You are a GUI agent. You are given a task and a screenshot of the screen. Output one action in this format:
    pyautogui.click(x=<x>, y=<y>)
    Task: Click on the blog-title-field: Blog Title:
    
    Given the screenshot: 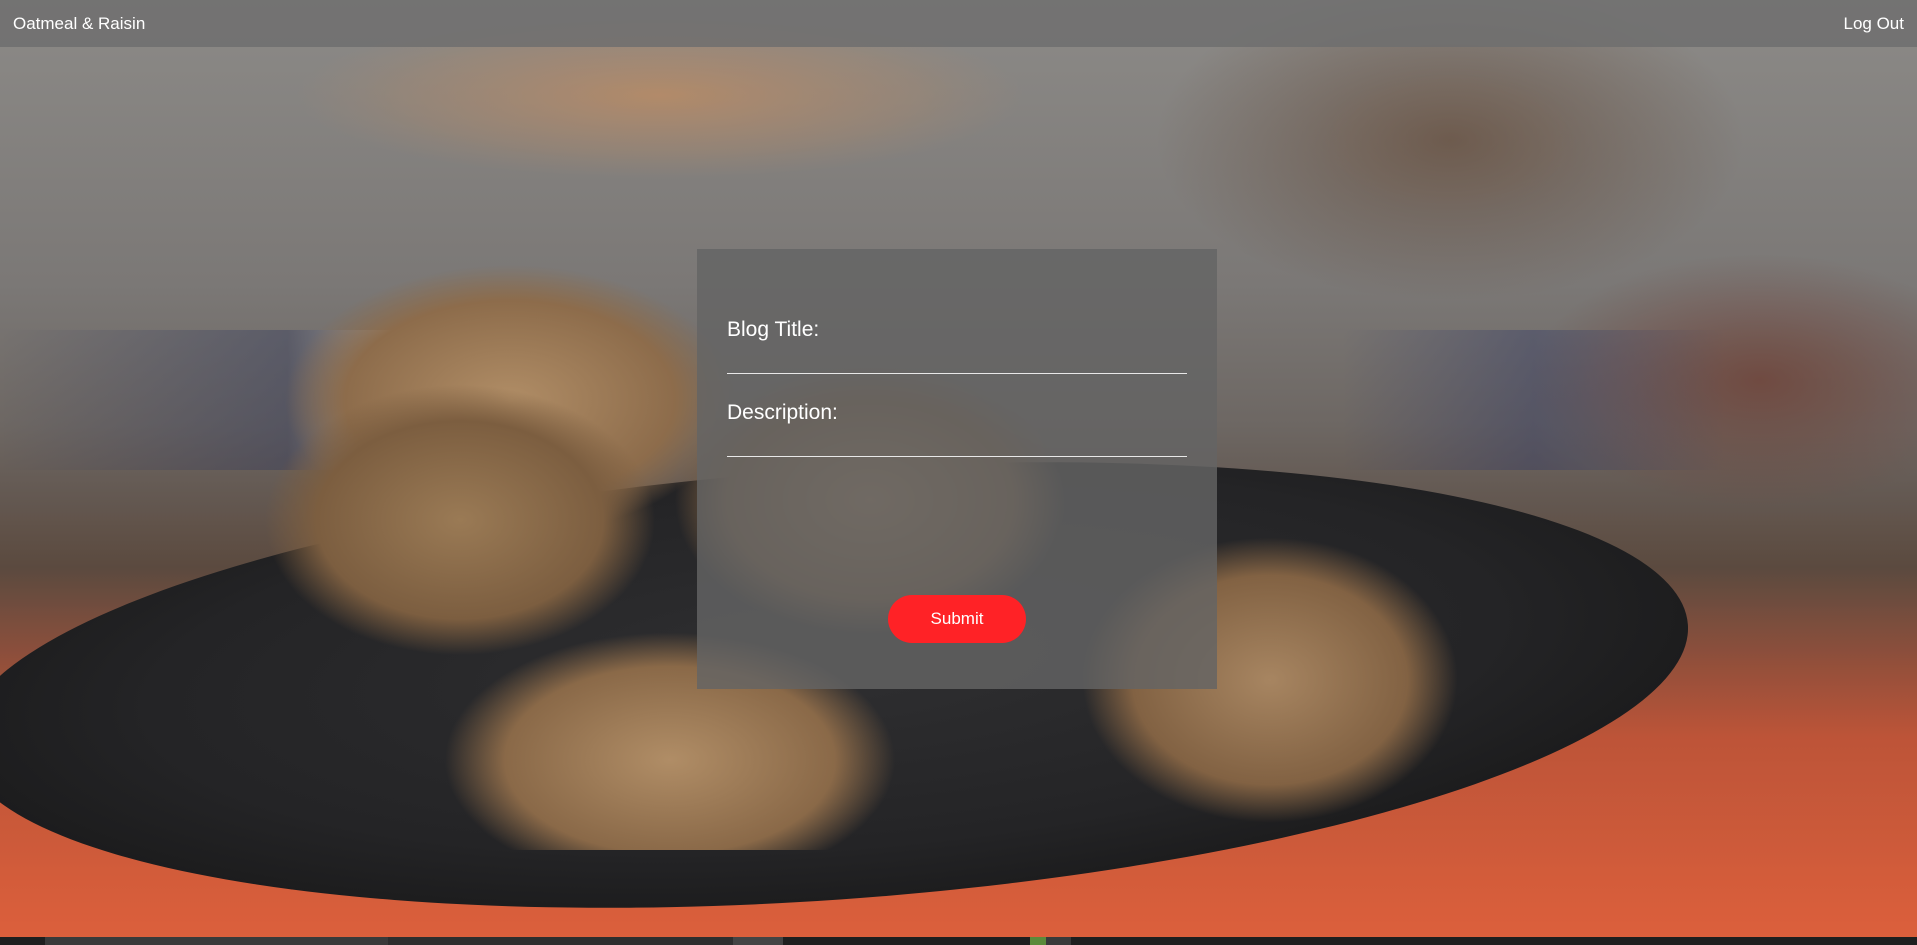 What is the action you would take?
    pyautogui.click(x=957, y=345)
    